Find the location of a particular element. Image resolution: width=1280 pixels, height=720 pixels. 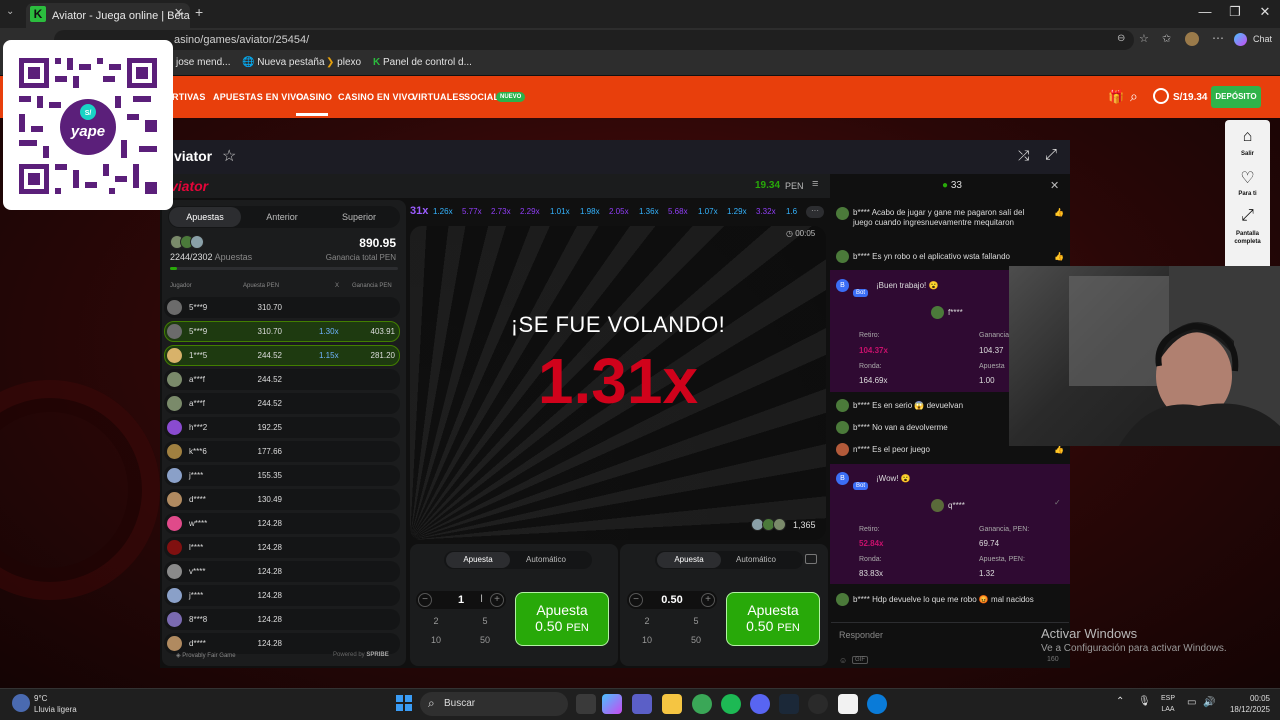

url-input: asino/games/aviator/25454/ is located at coordinates (594, 40).